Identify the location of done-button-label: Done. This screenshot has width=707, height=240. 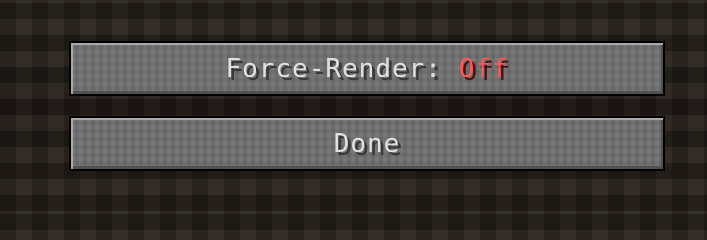
(367, 143).